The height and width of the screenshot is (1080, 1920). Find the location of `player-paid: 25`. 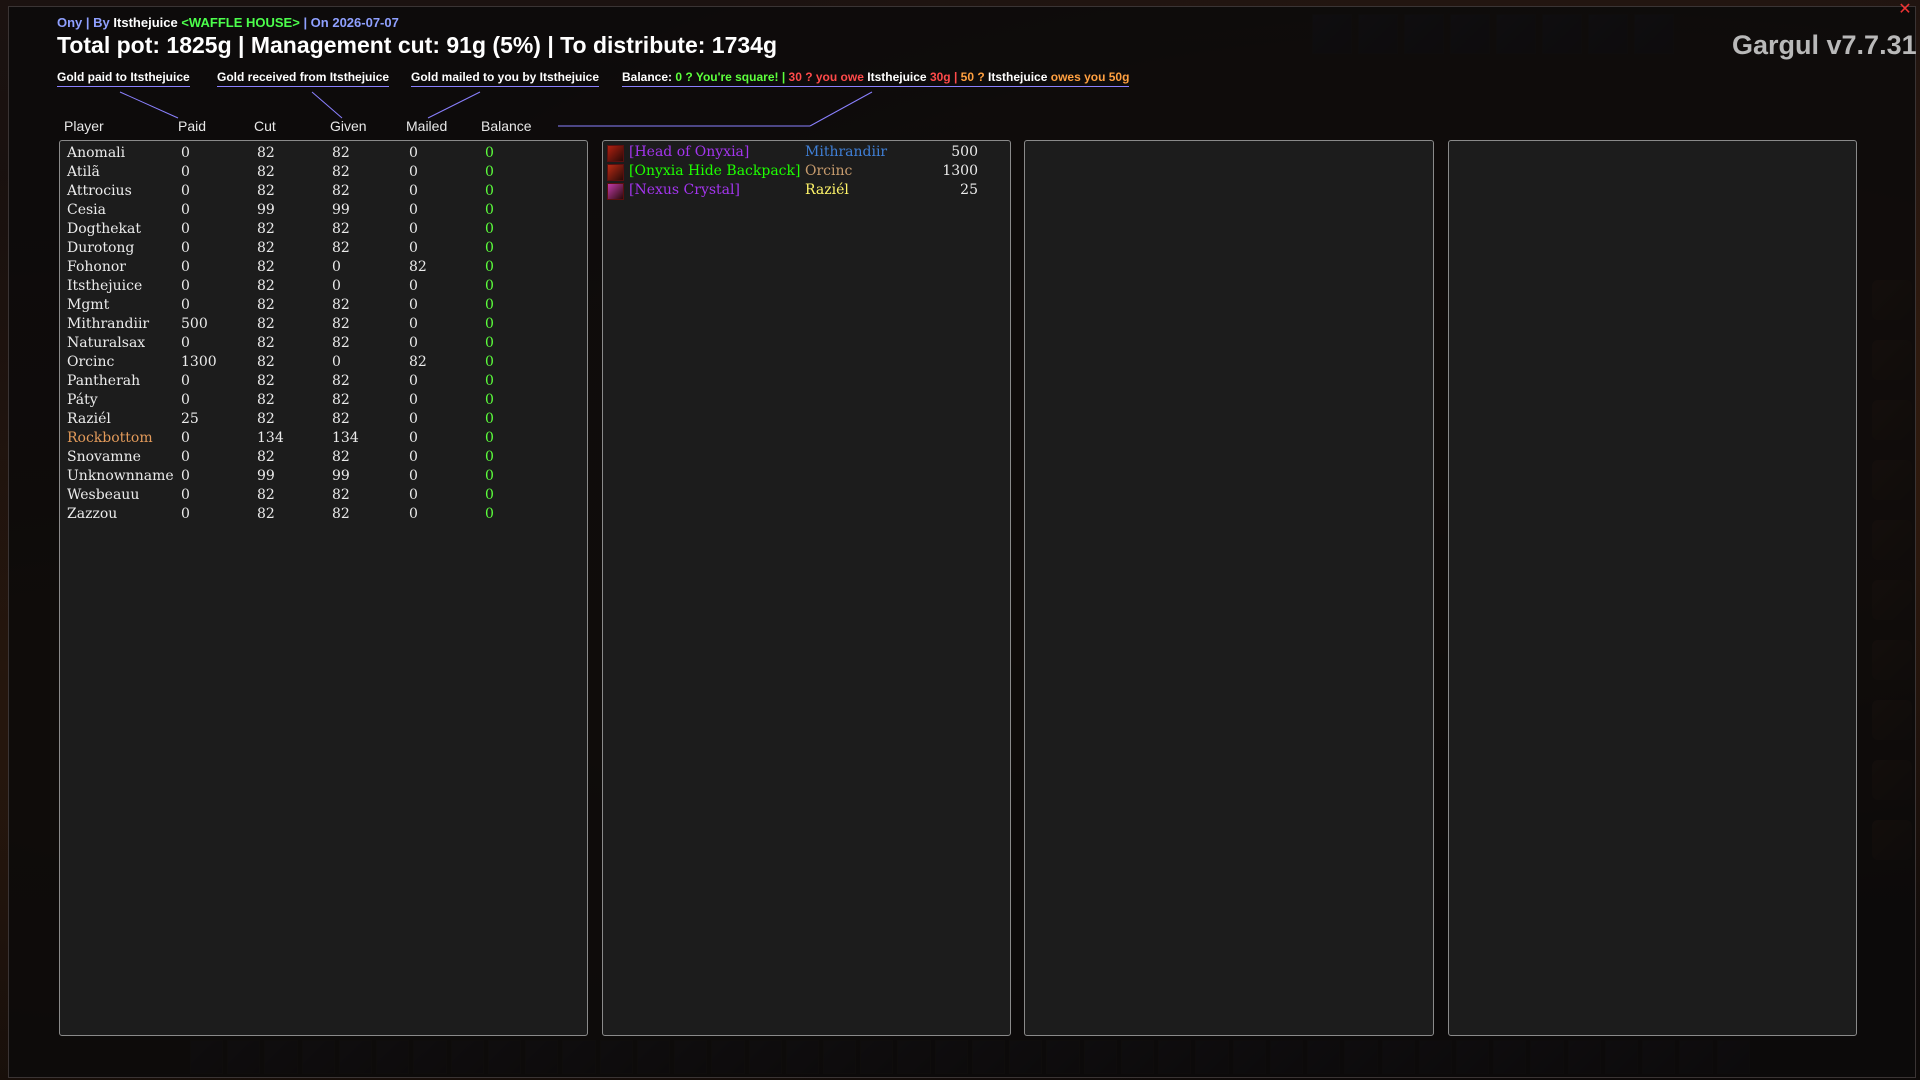

player-paid: 25 is located at coordinates (190, 419).